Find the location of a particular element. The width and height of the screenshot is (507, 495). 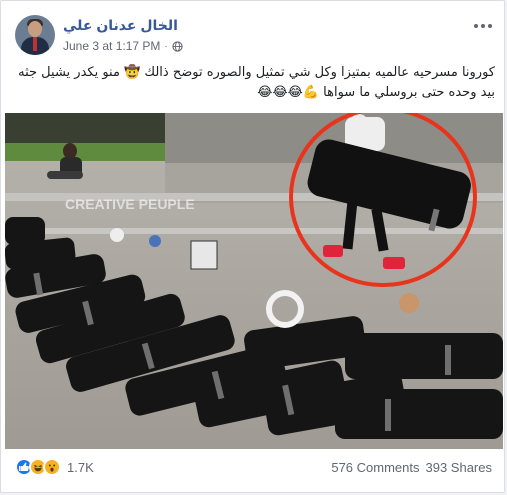

post-timestamp: June 3 at 1:17 PM is located at coordinates (111, 46).